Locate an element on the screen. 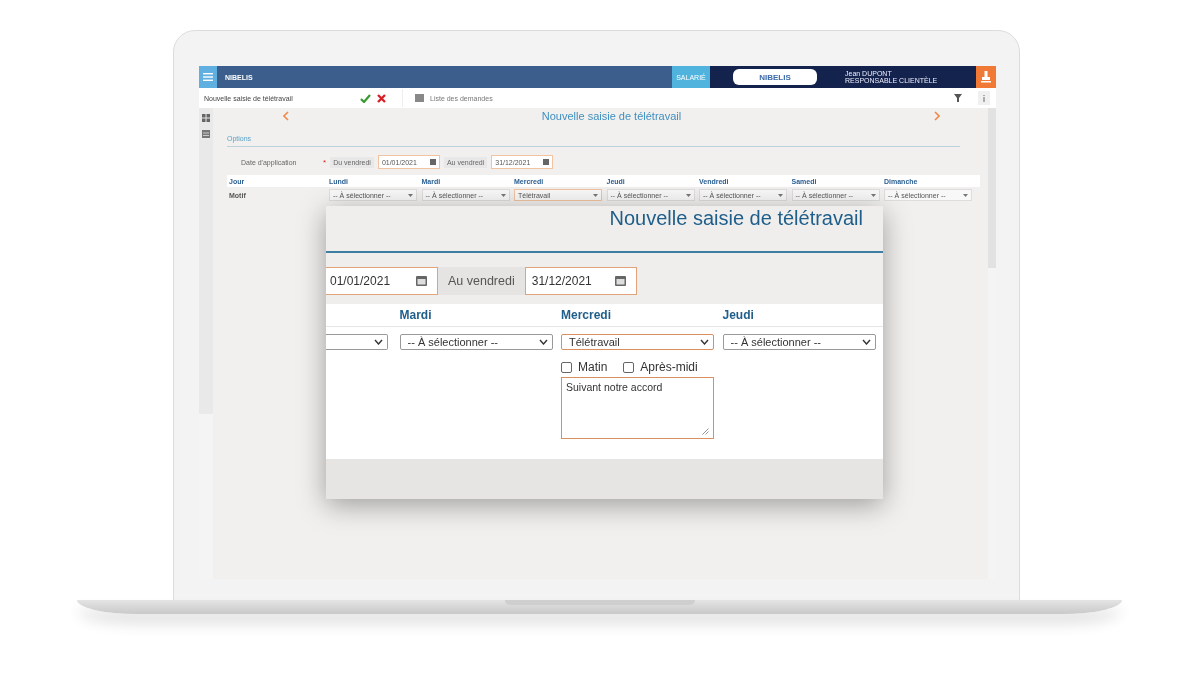 Image resolution: width=1200 pixels, height=700 pixels. check-icon is located at coordinates (365, 98).